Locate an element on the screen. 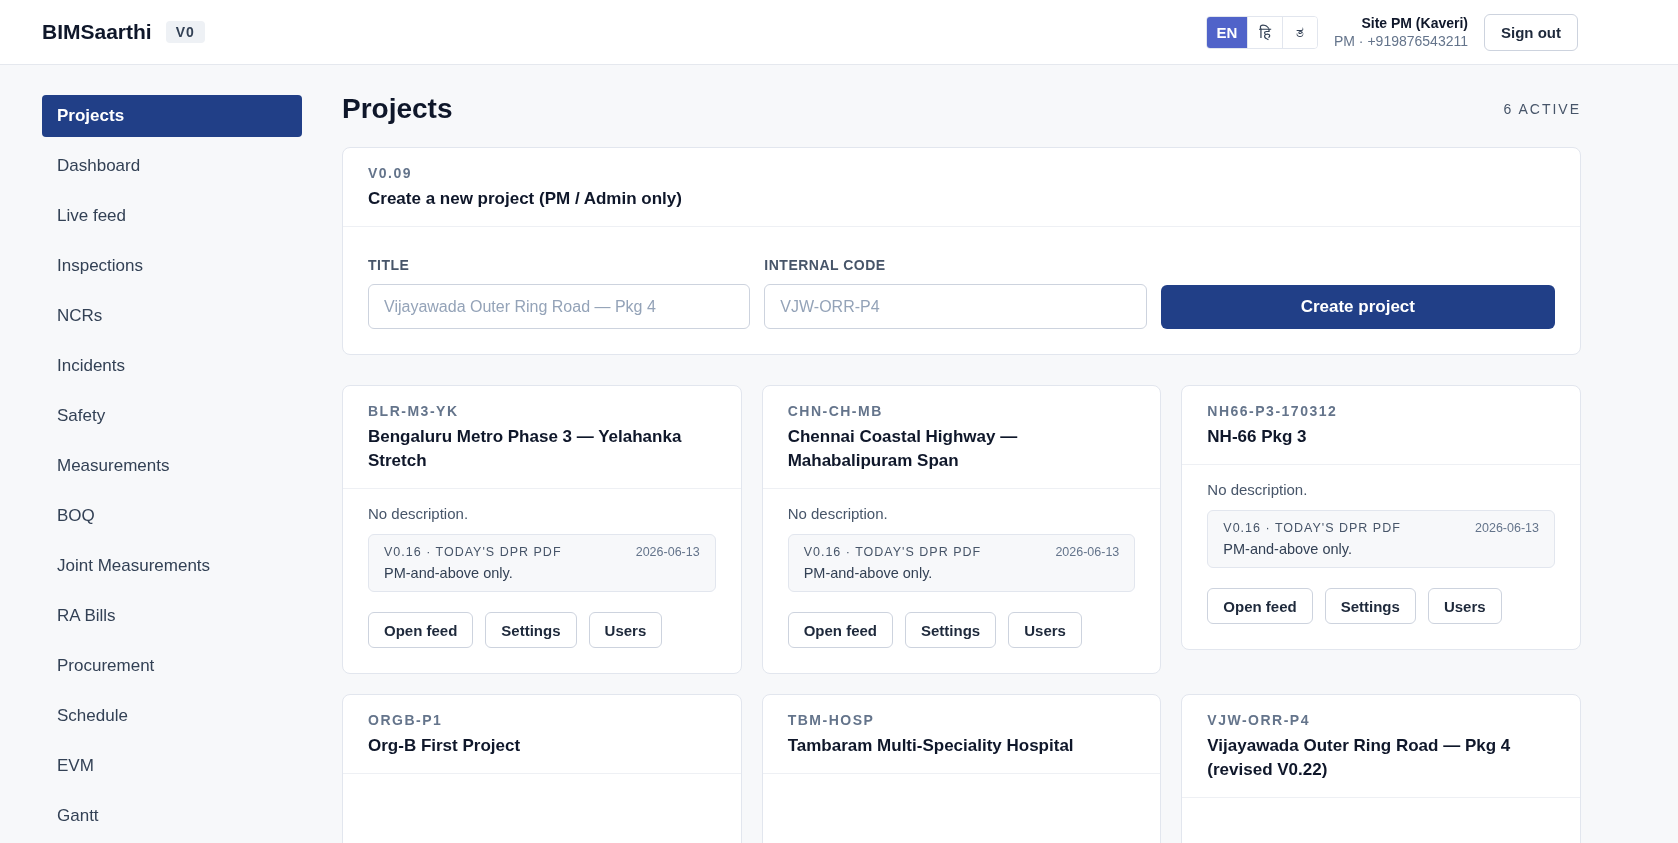 This screenshot has width=1678, height=843. project-name: Vijayawada Outer Ring Road — Pkg 4 (revised V0.22) is located at coordinates (1359, 758).